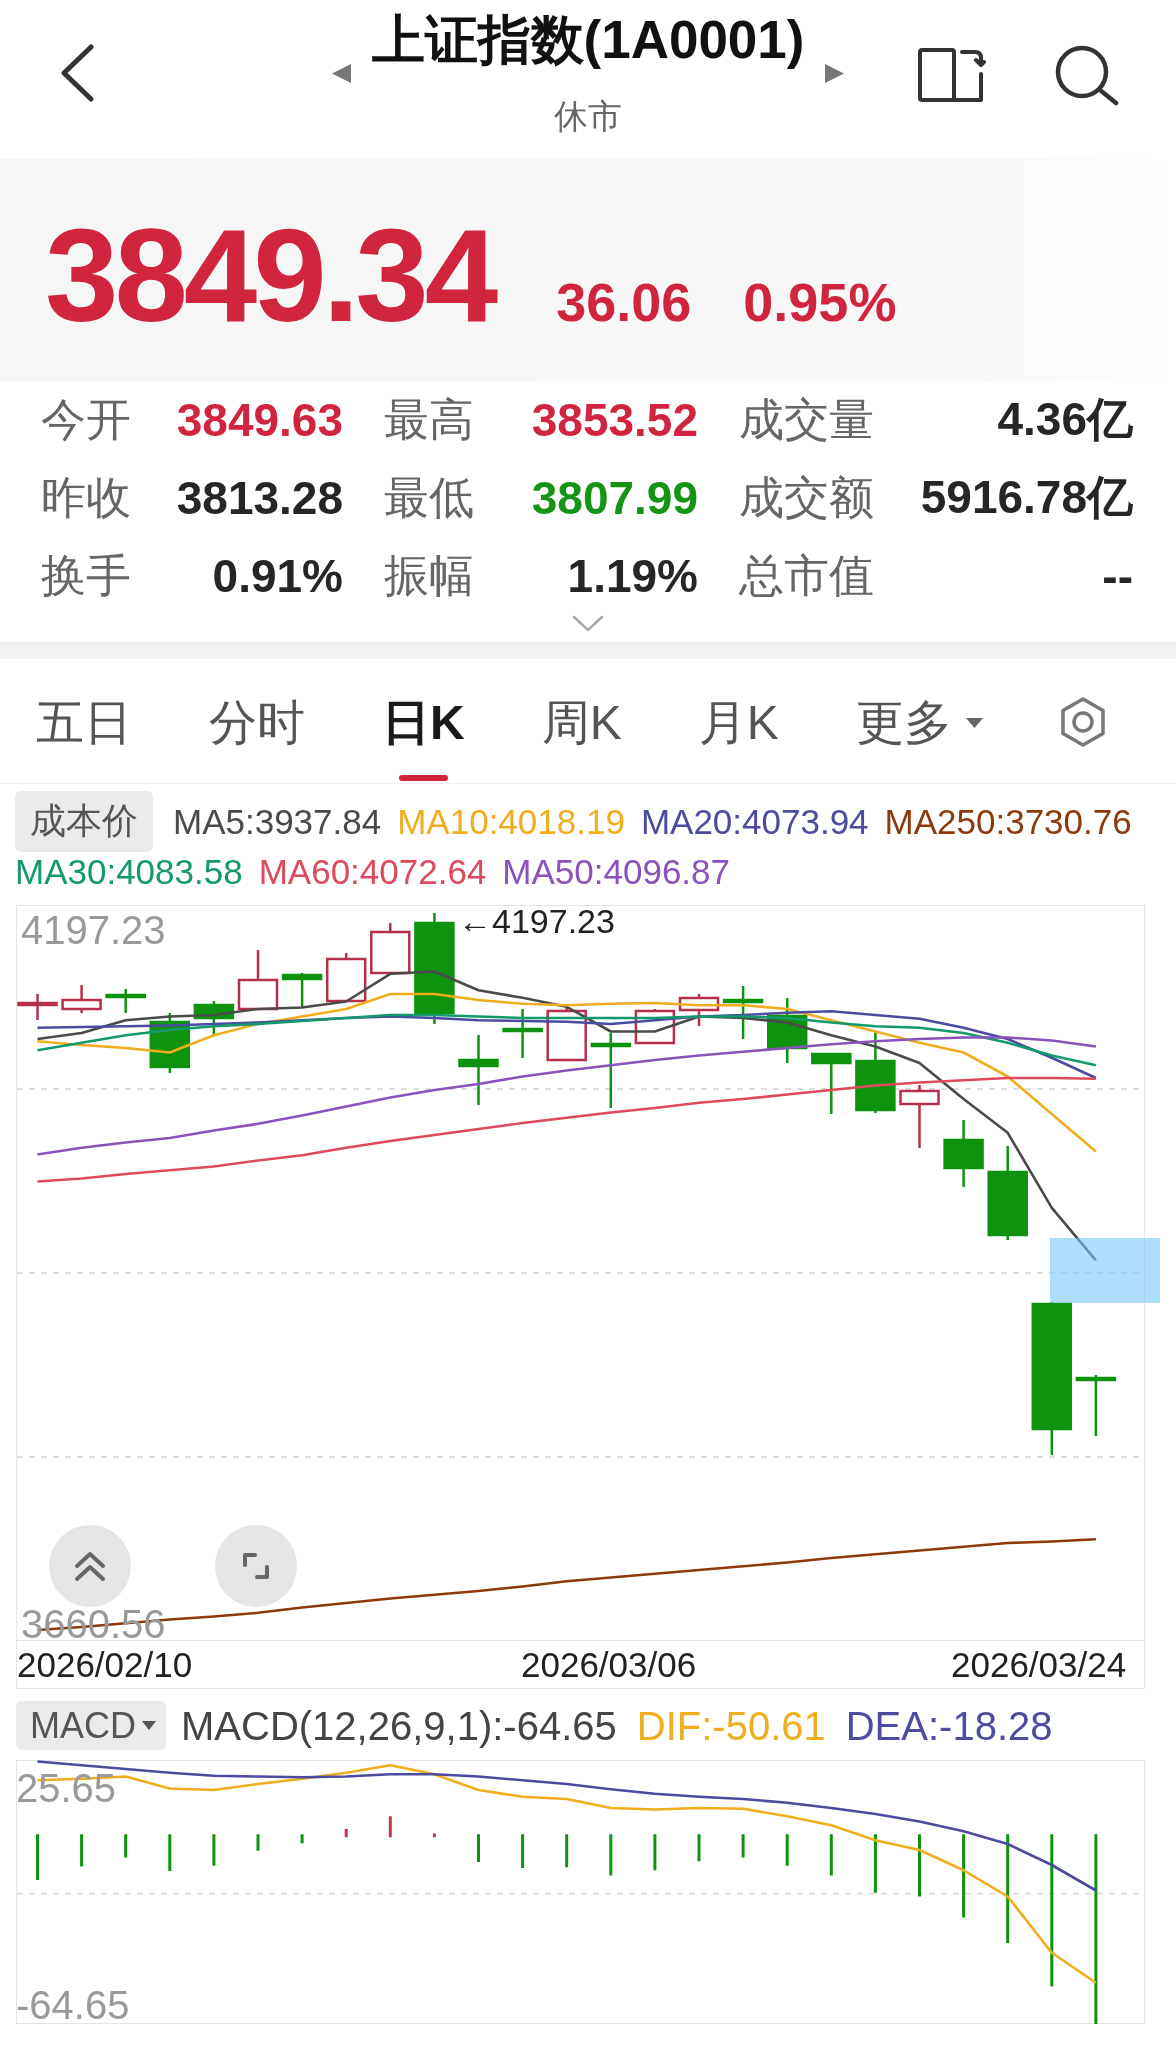 Image resolution: width=1176 pixels, height=2046 pixels. Describe the element at coordinates (1065, 419) in the screenshot. I see `stat-value: 4.36亿` at that location.